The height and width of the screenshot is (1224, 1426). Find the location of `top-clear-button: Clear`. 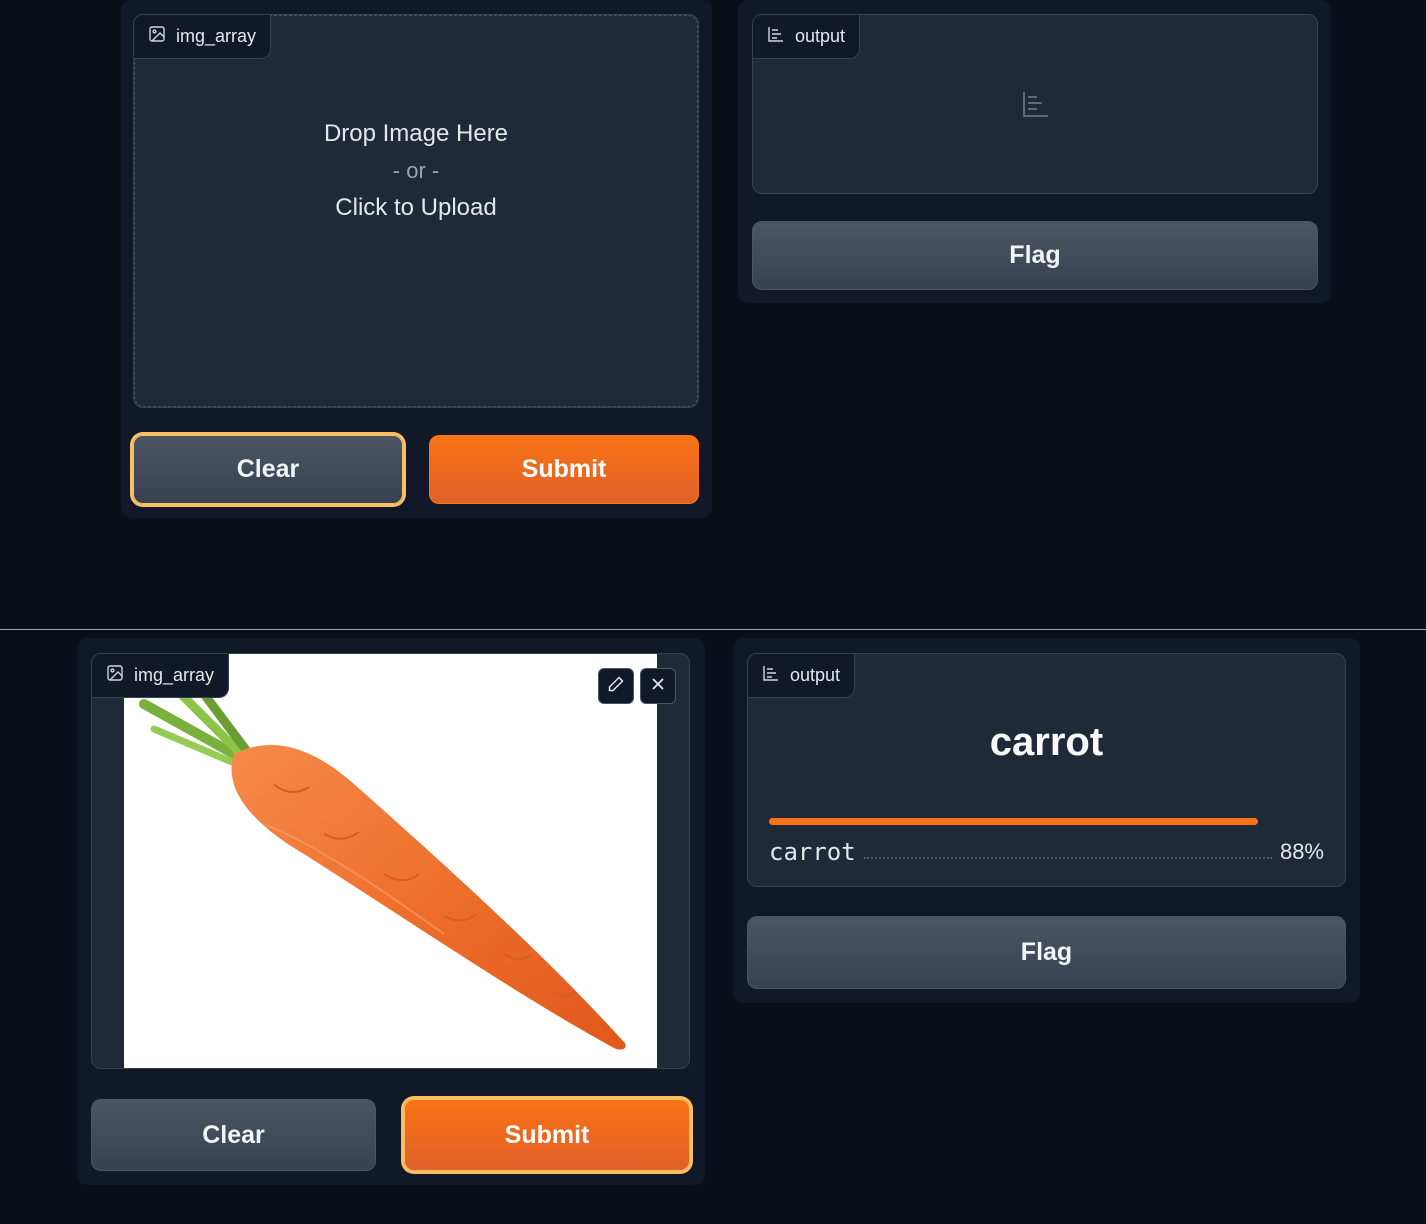

top-clear-button: Clear is located at coordinates (268, 469).